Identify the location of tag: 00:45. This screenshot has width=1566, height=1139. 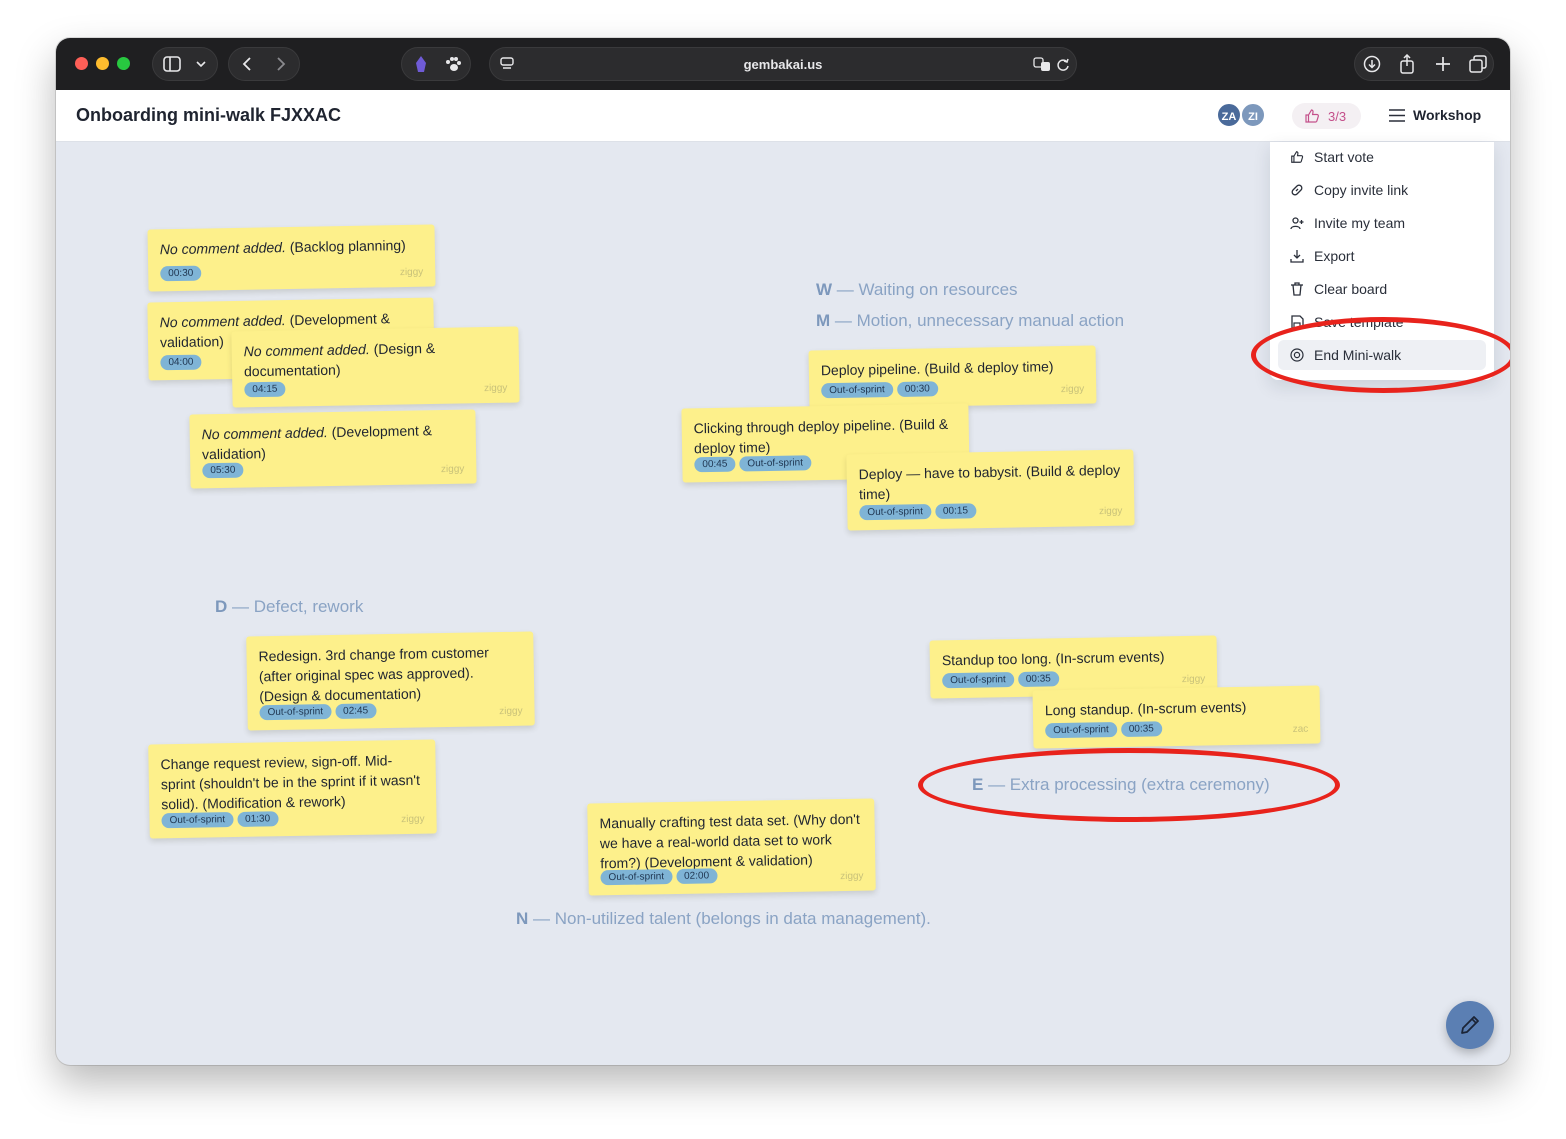
(715, 464).